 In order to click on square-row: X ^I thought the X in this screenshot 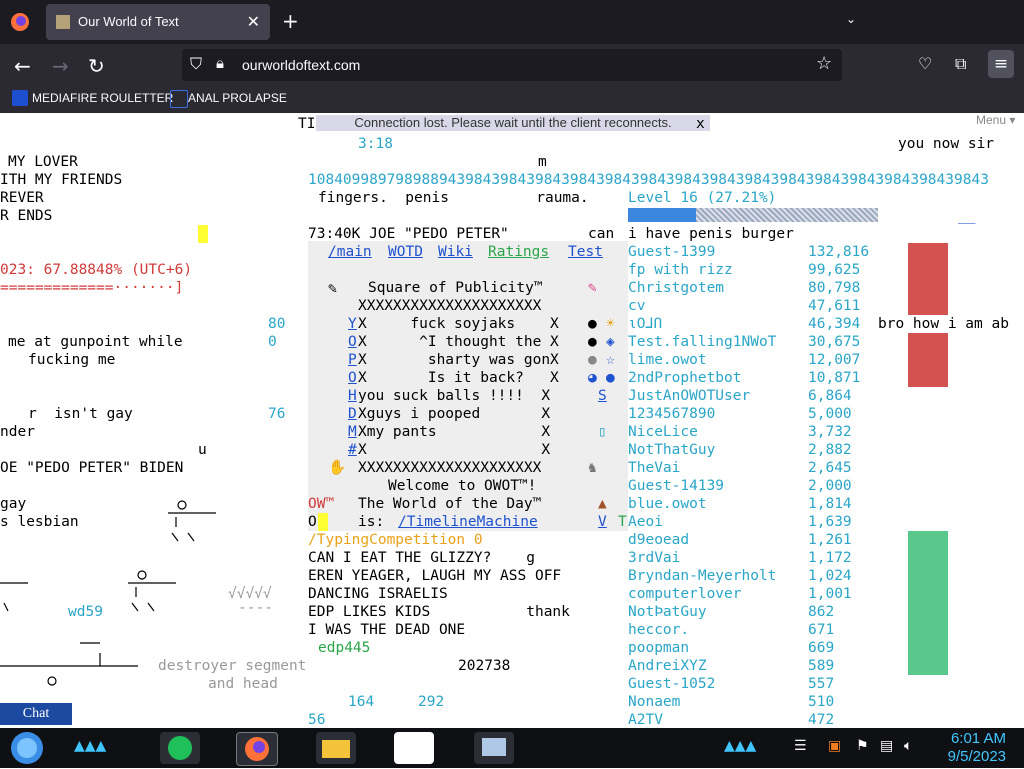, I will do `click(458, 342)`.